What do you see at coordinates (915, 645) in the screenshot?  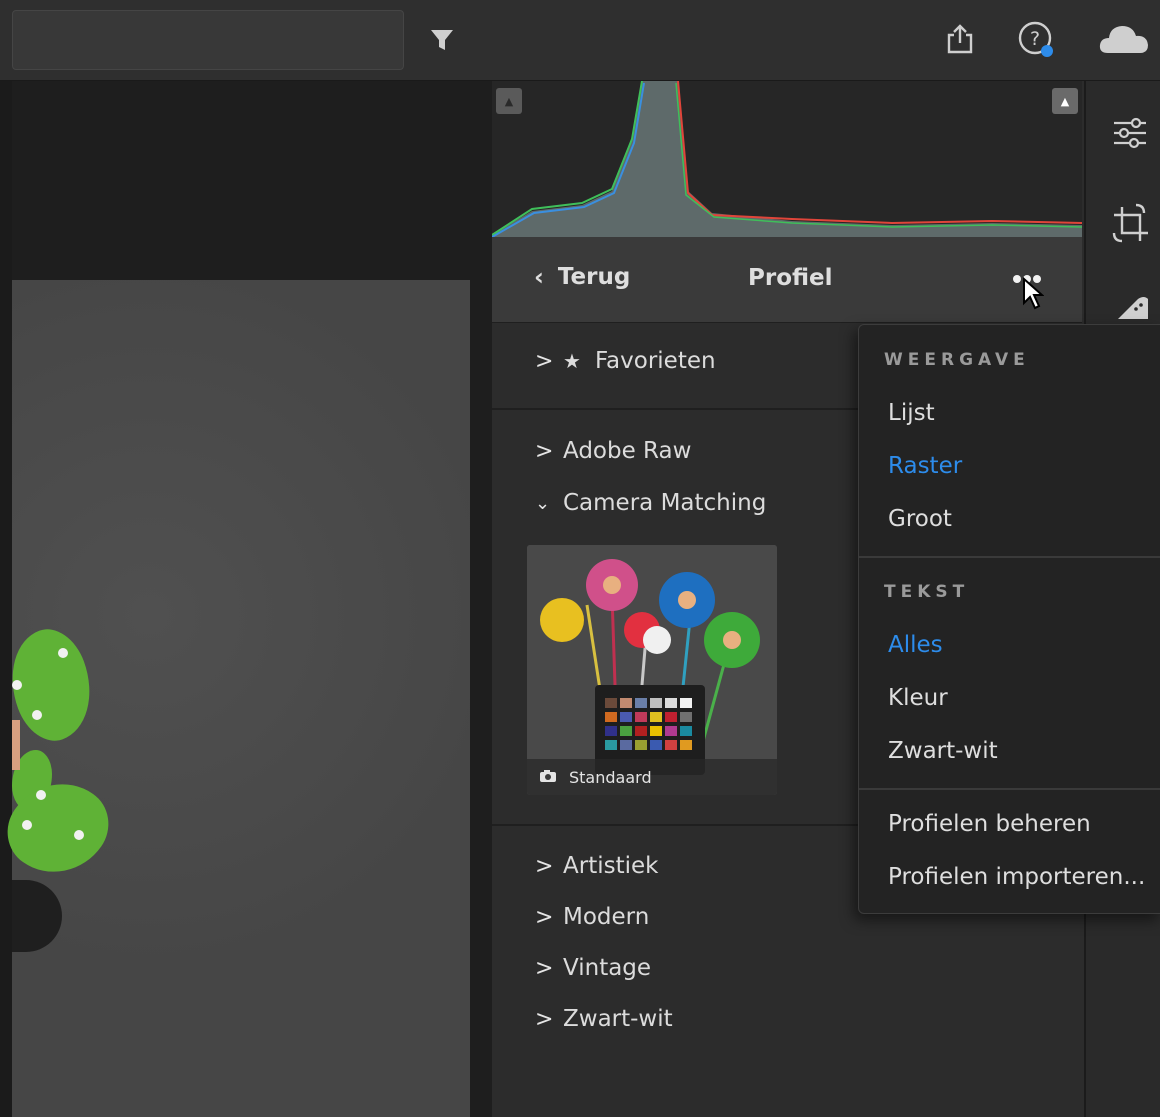 I see `menu-item-alles: Alles` at bounding box center [915, 645].